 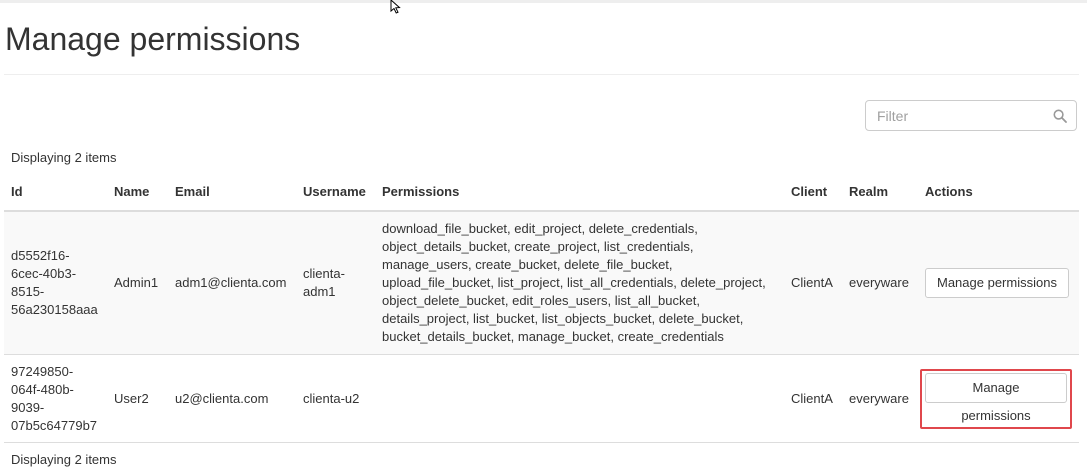 I want to click on username-line: clienta-, so click(x=324, y=273).